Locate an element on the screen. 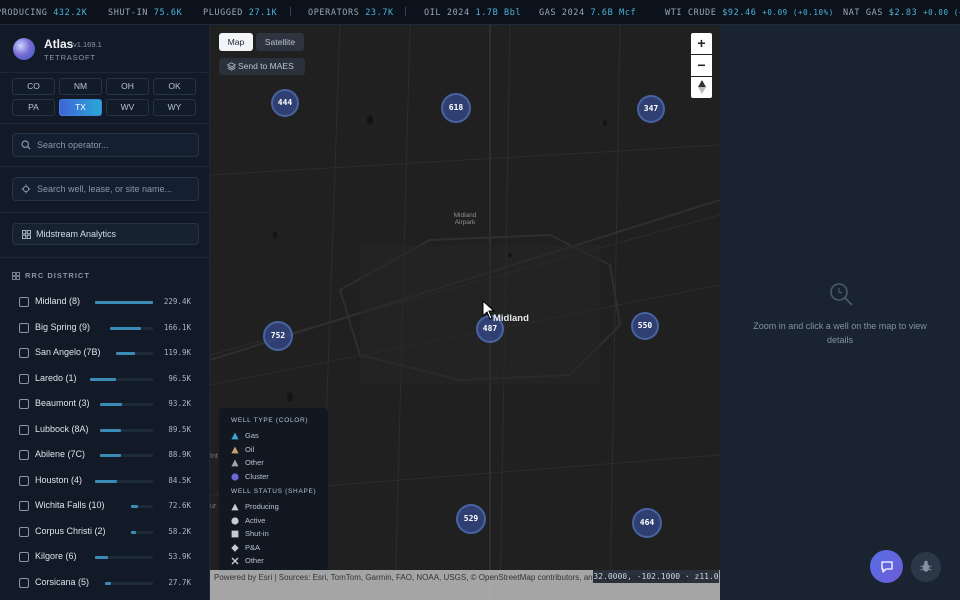  midstream-analytics-button: Midstream Analytics is located at coordinates (105, 234).